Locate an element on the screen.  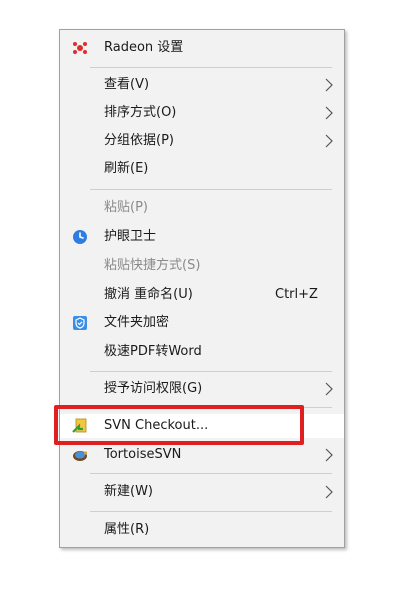
menu-item-label: 撤消 重命名(U) is located at coordinates (148, 294).